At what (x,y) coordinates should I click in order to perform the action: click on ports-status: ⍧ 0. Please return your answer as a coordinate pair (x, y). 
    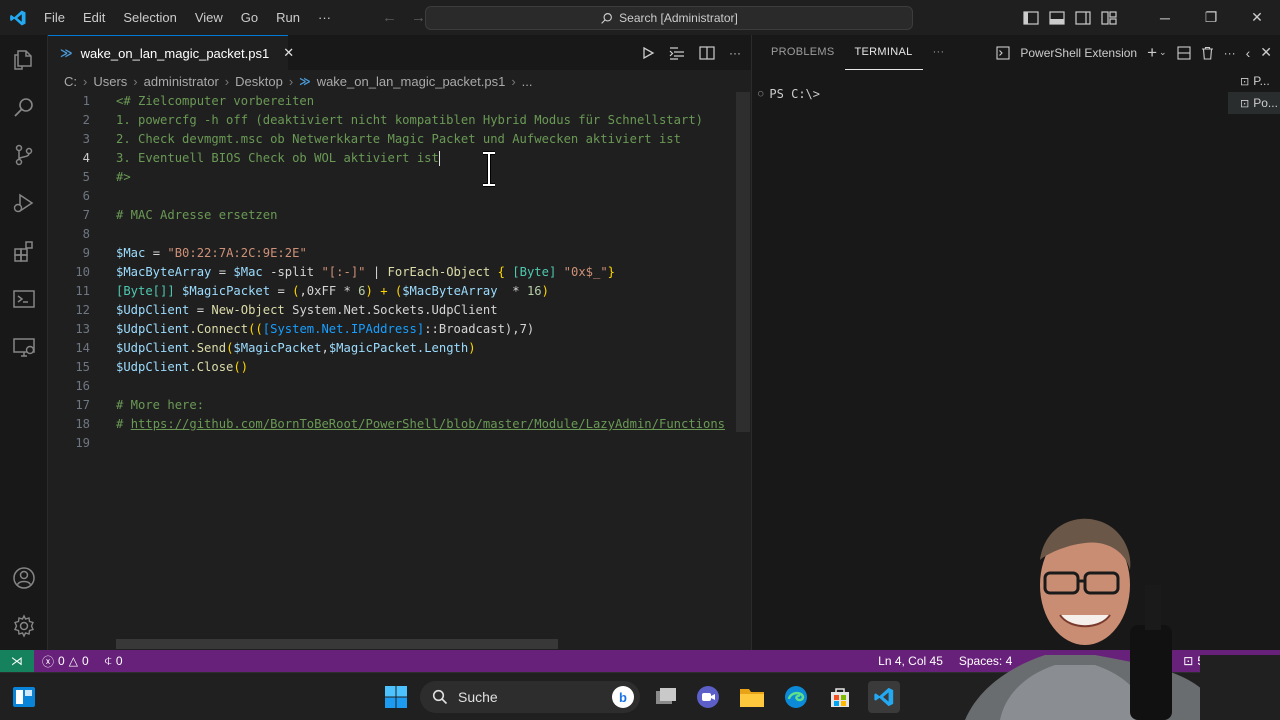
    Looking at the image, I should click on (114, 661).